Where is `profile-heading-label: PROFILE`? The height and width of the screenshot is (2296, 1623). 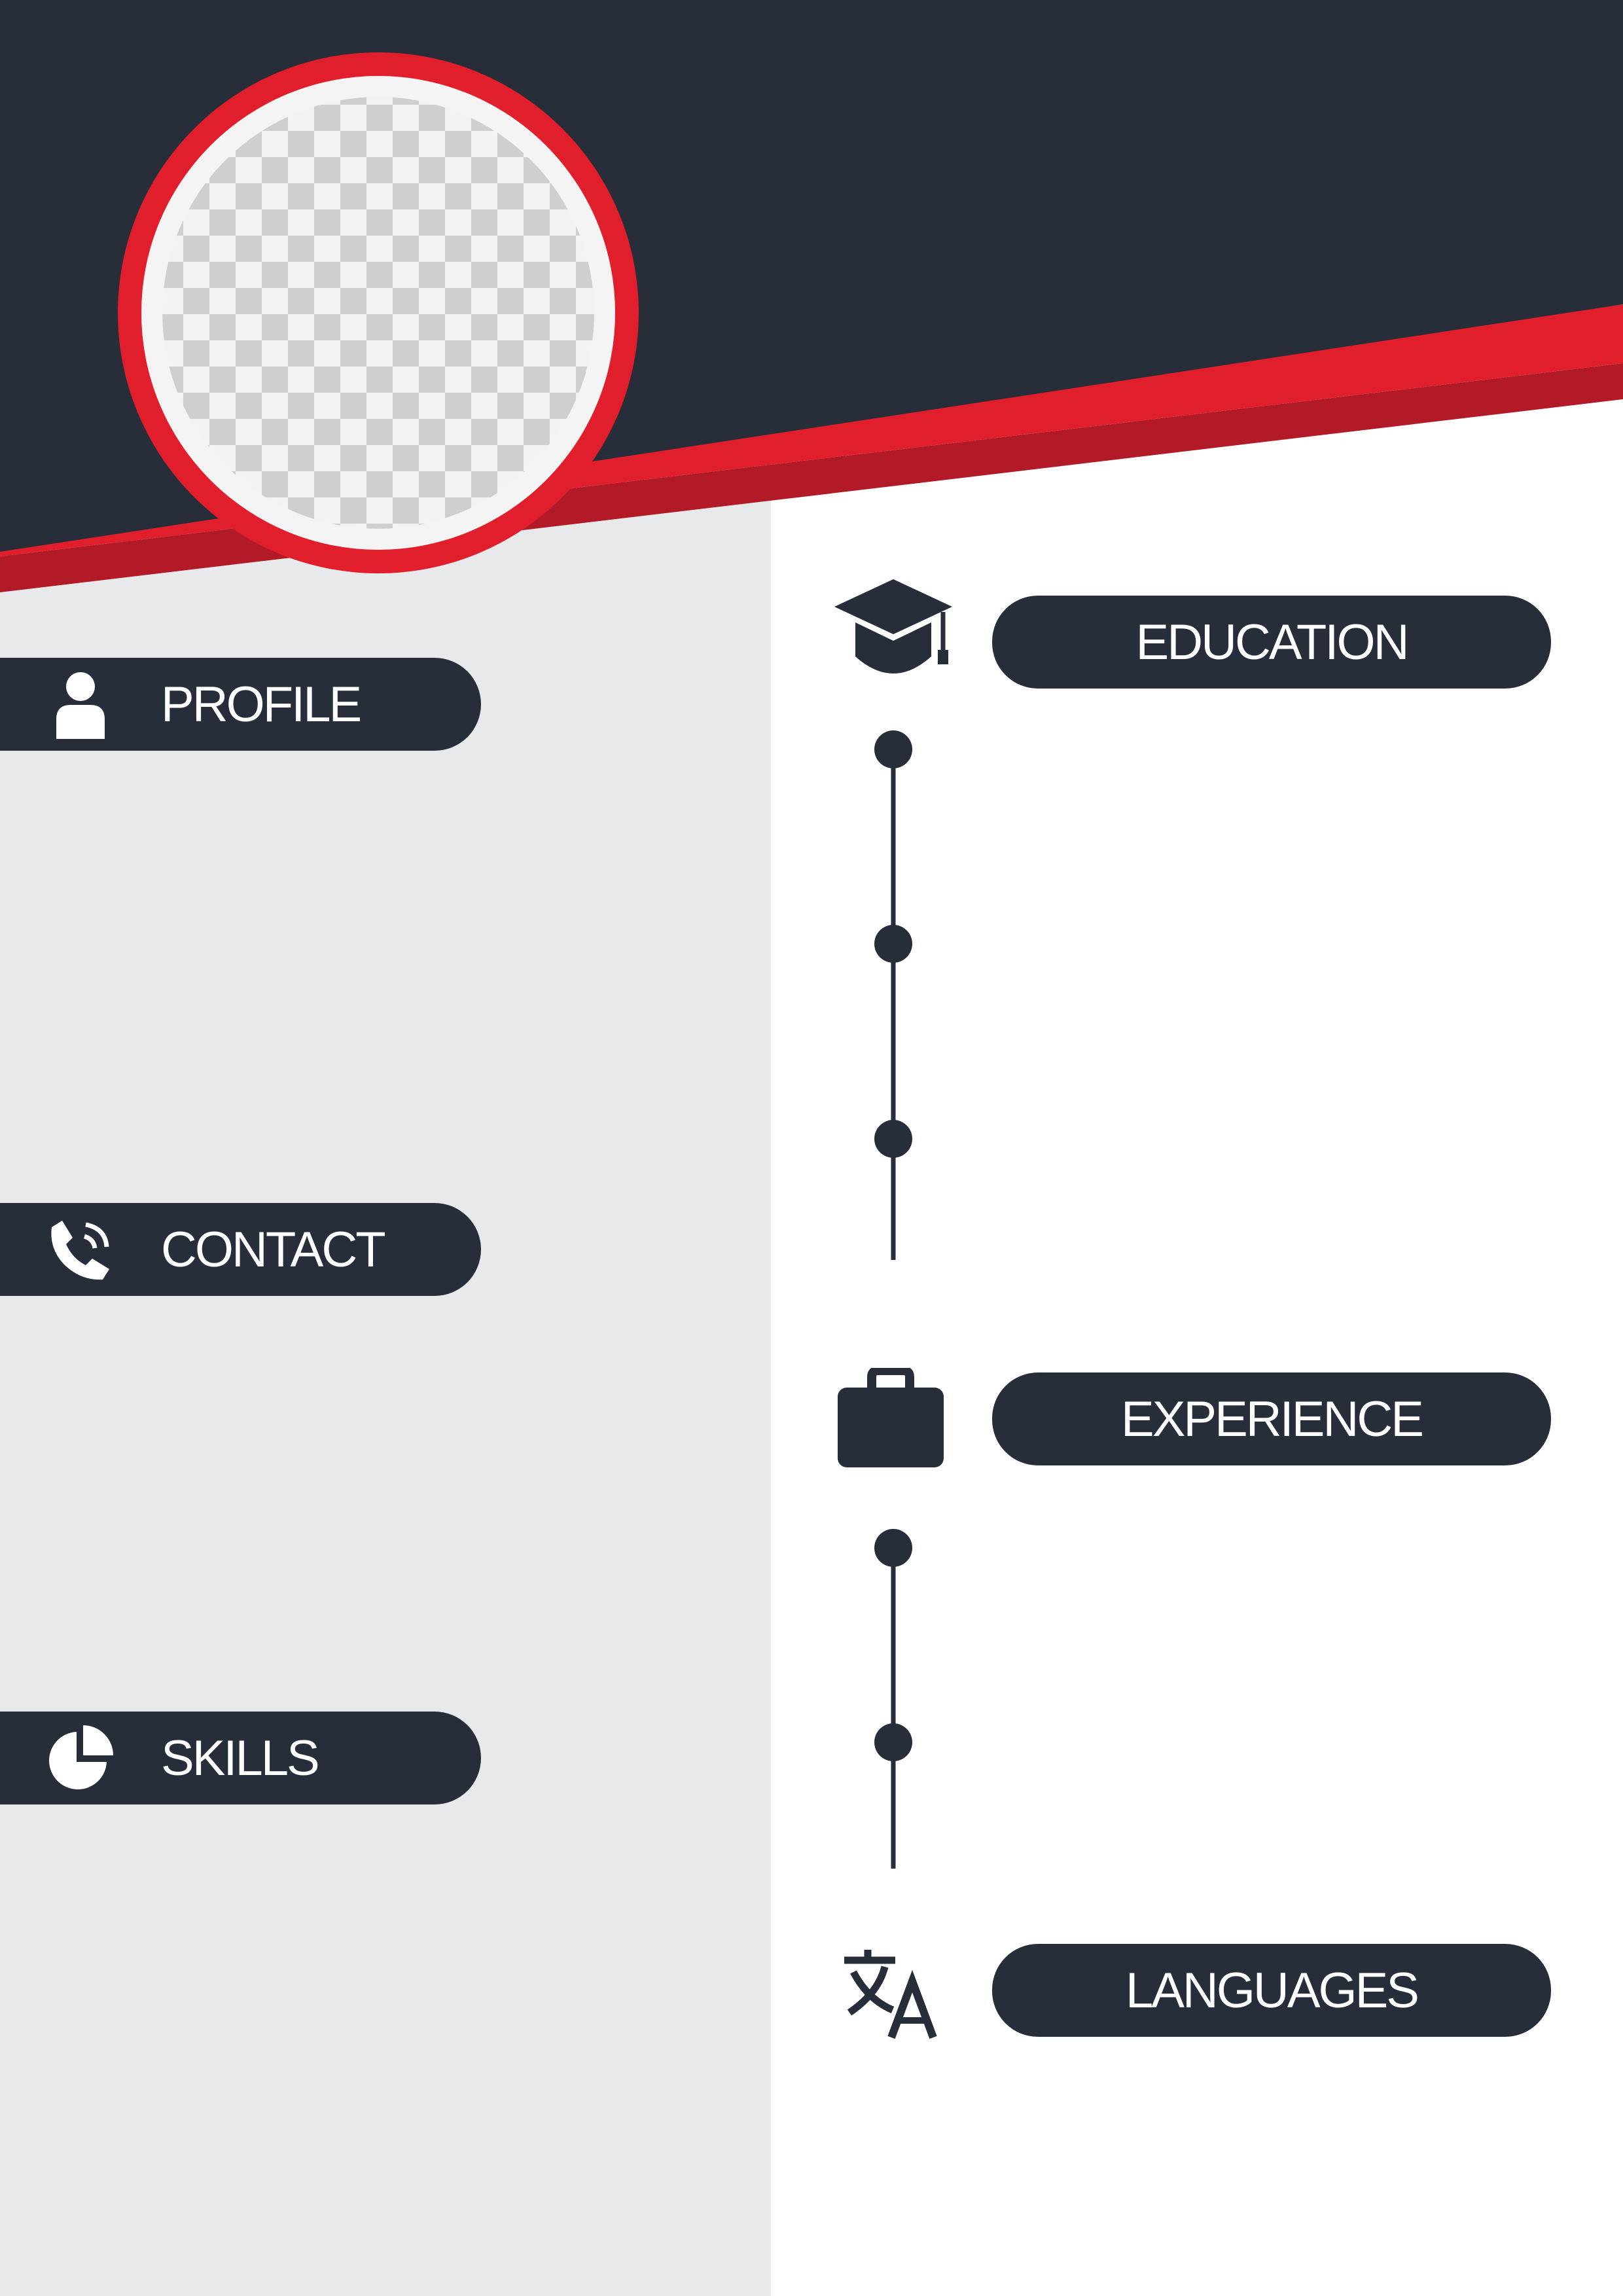
profile-heading-label: PROFILE is located at coordinates (261, 704).